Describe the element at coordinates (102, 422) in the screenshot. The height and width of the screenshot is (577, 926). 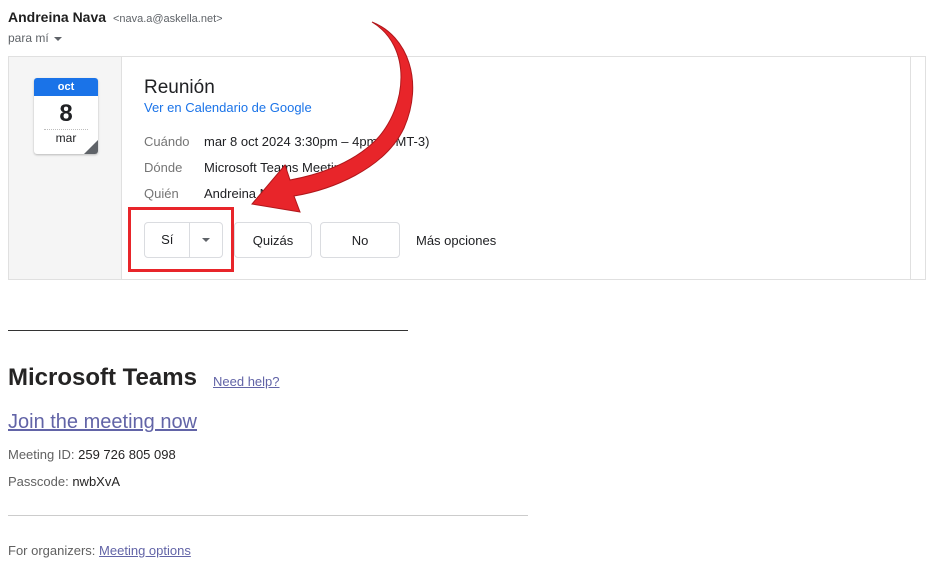
I see `join-meeting-link: Join the meeting now` at that location.